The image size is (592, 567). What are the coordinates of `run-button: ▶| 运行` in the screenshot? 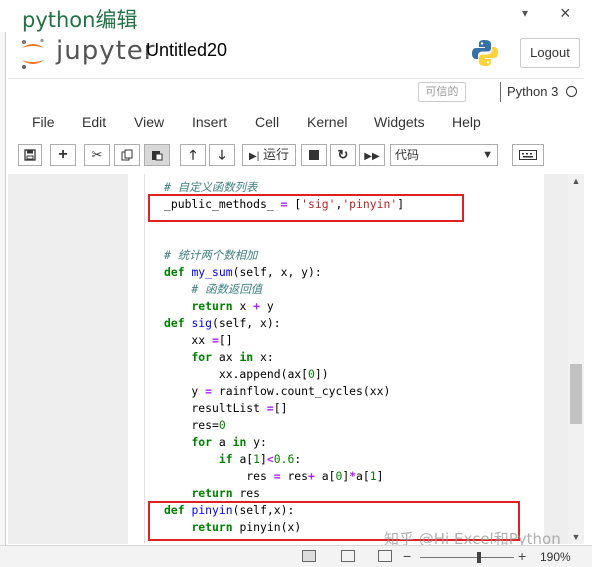 It's located at (269, 155).